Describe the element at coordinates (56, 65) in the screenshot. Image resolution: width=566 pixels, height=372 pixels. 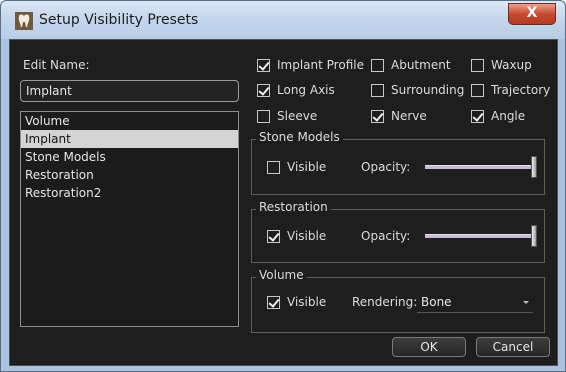
I see `edit-name-label: Edit Name:` at that location.